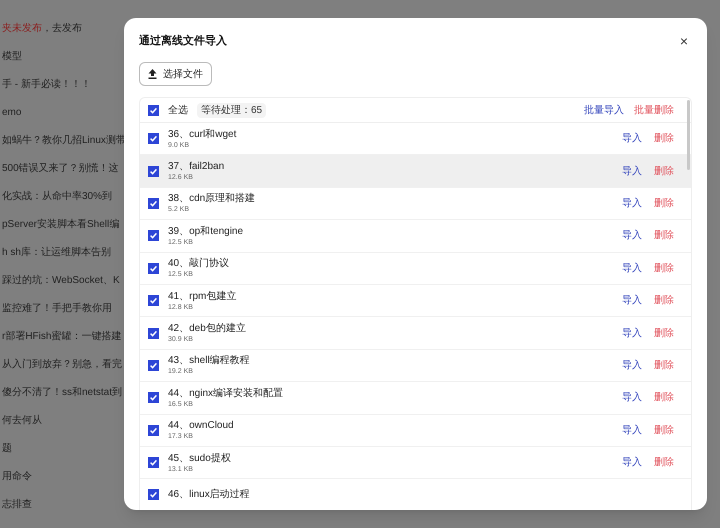 This screenshot has height=528, width=720. Describe the element at coordinates (152, 74) in the screenshot. I see `upload-icon` at that location.